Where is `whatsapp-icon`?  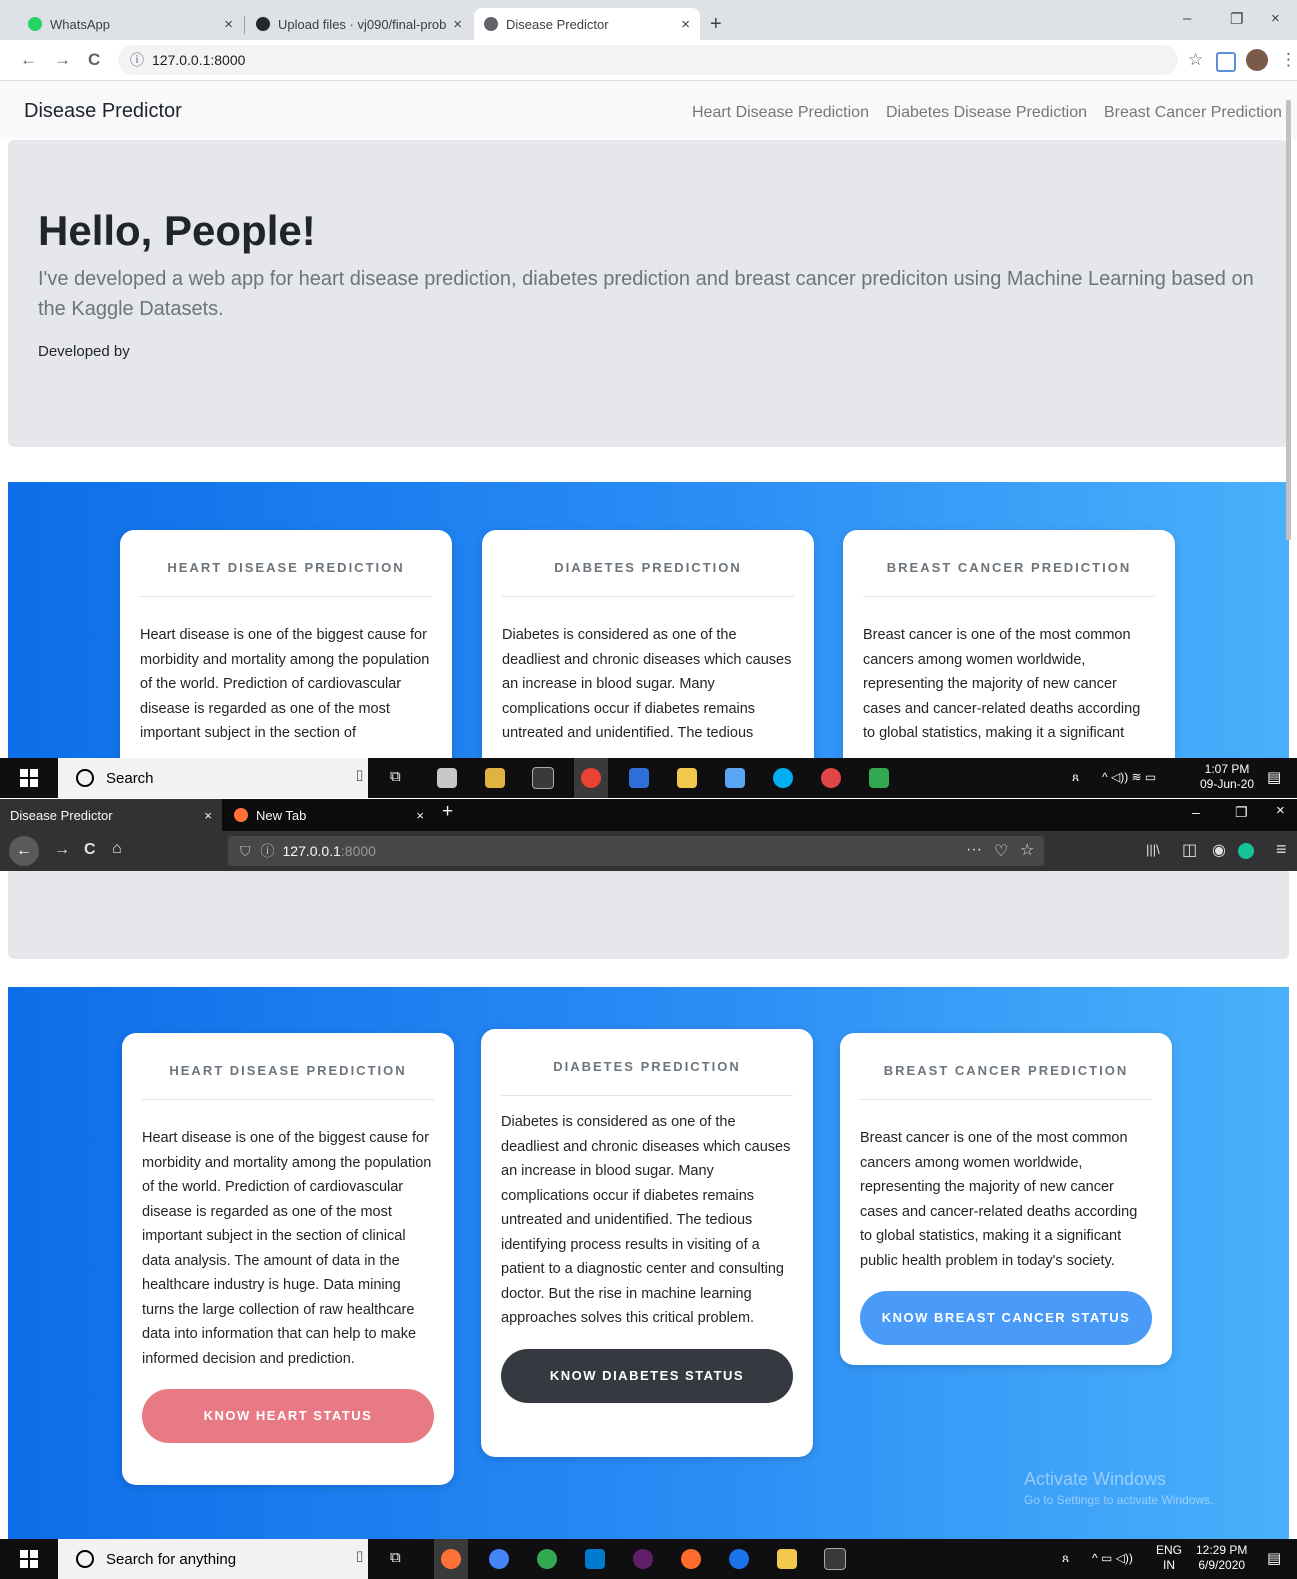
whatsapp-icon is located at coordinates (35, 24).